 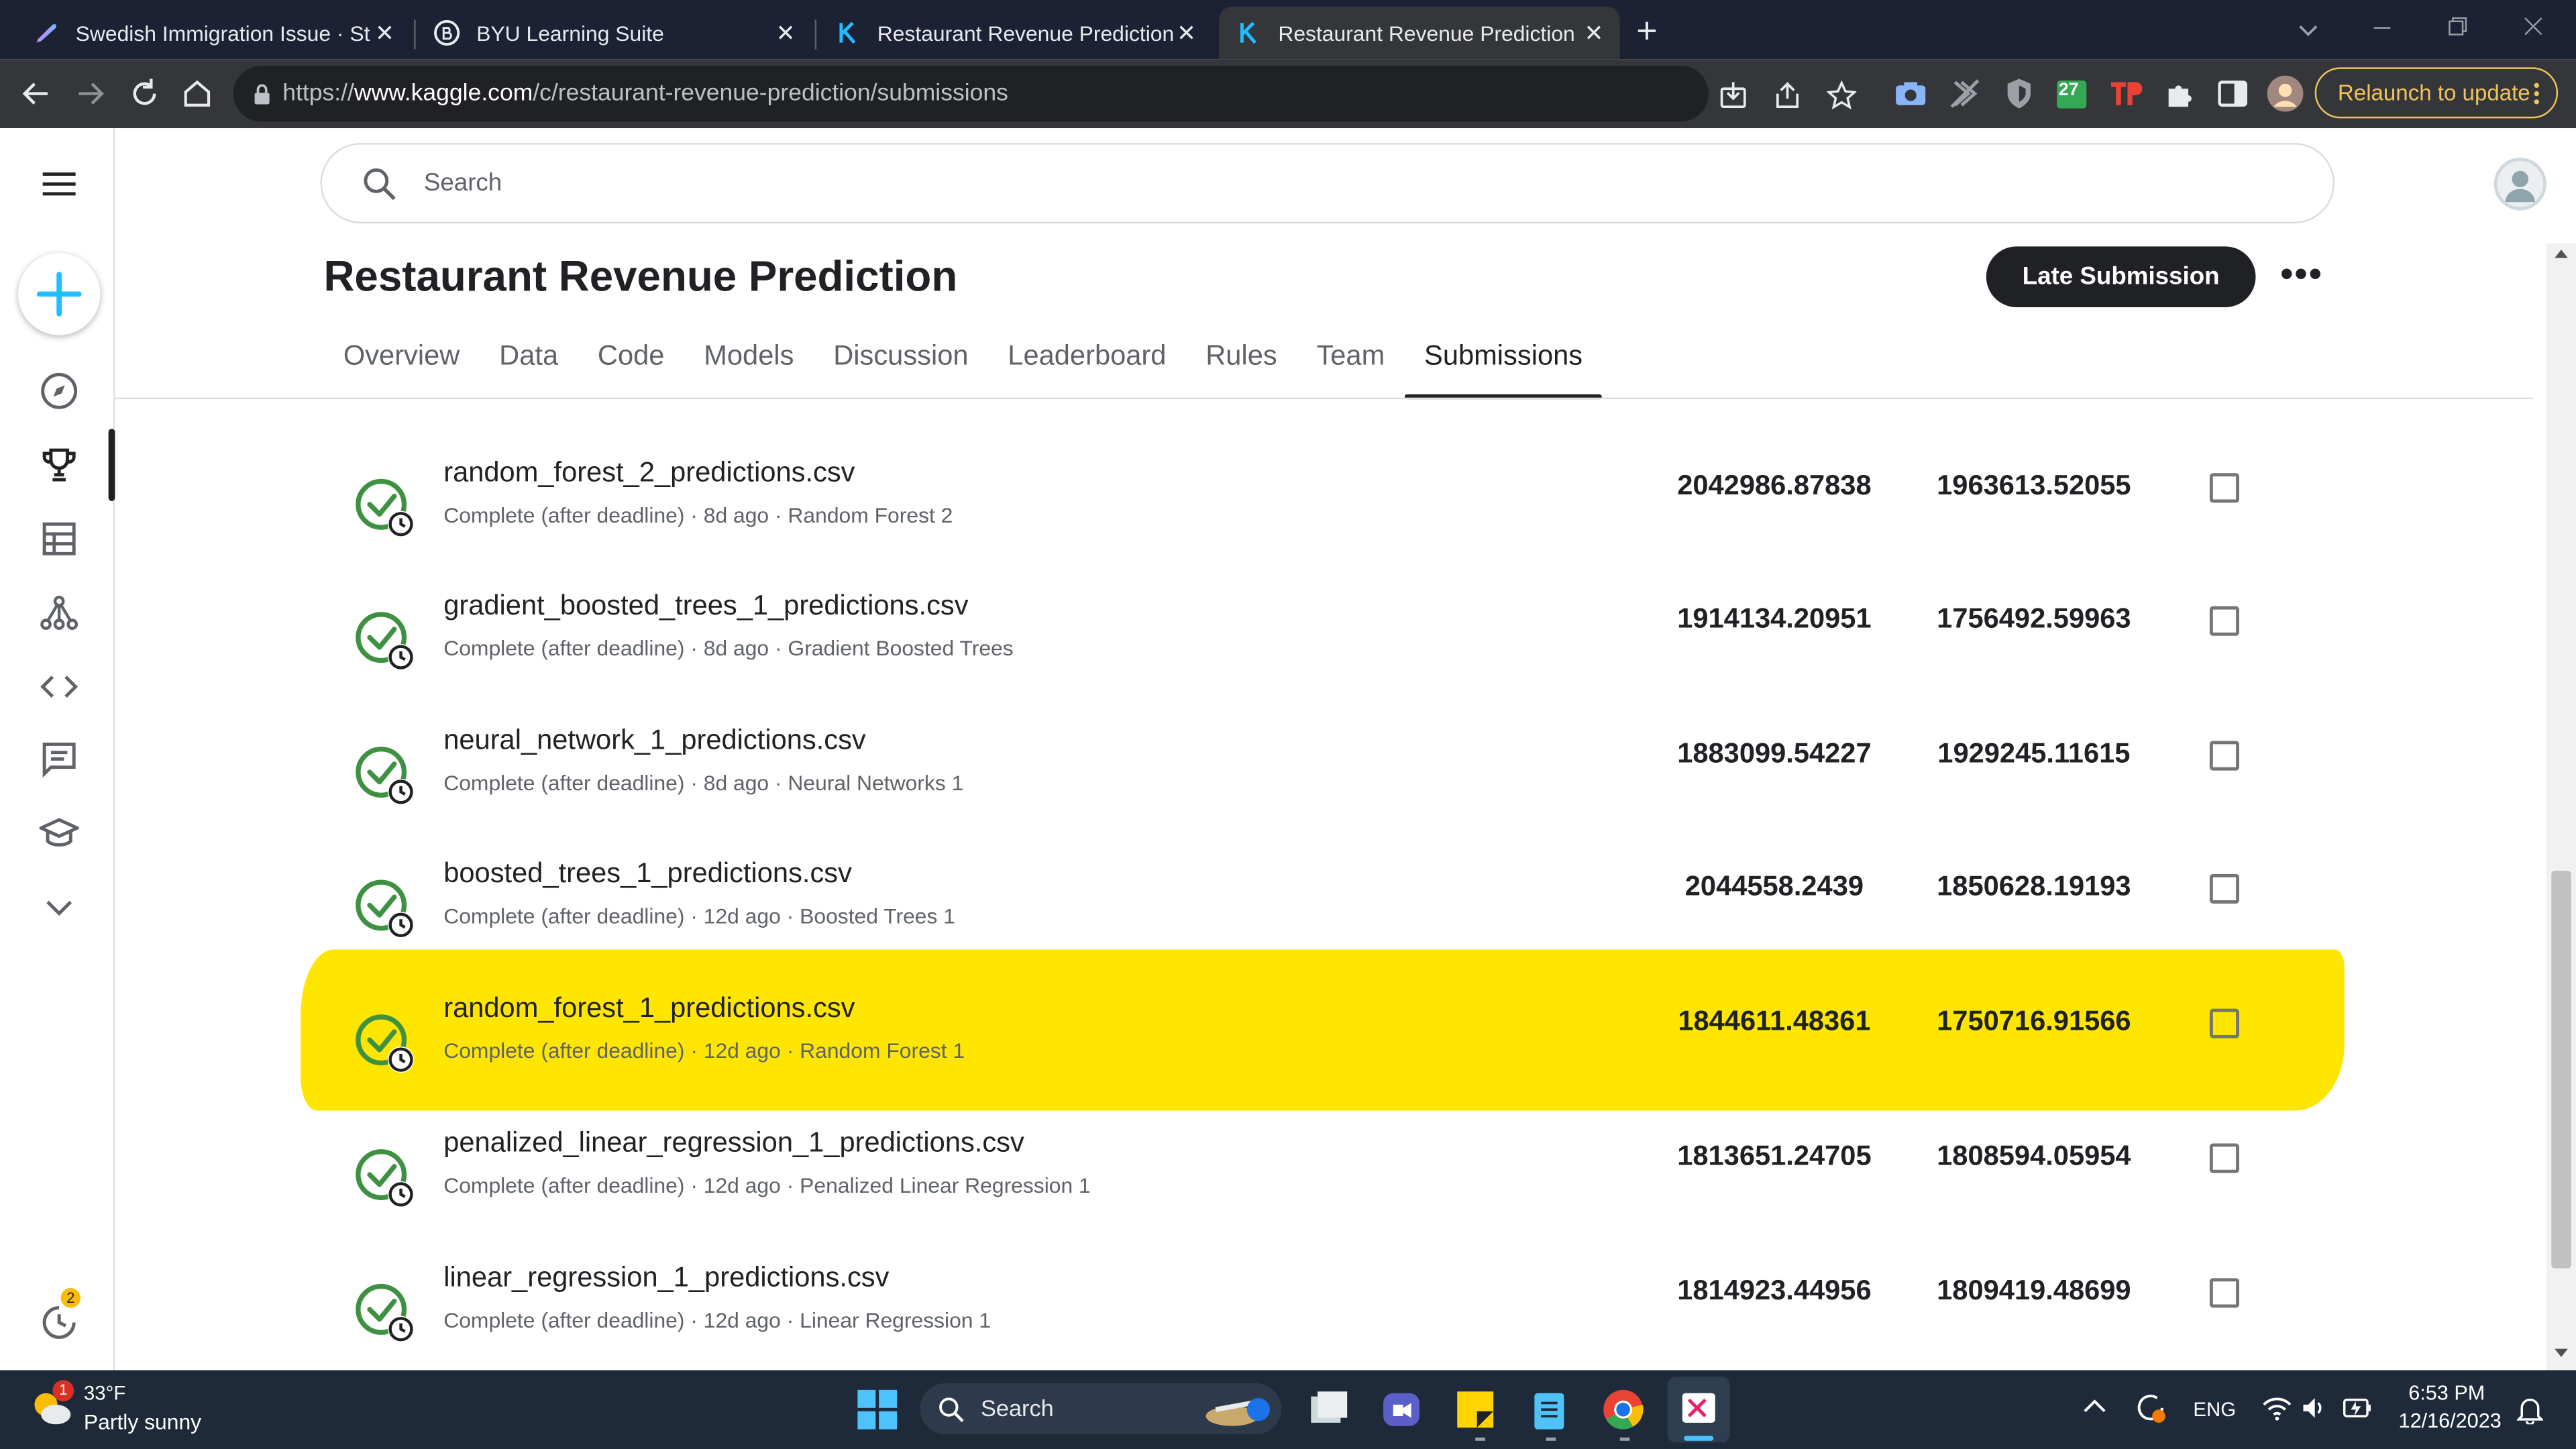 I want to click on lock-icon, so click(x=262, y=94).